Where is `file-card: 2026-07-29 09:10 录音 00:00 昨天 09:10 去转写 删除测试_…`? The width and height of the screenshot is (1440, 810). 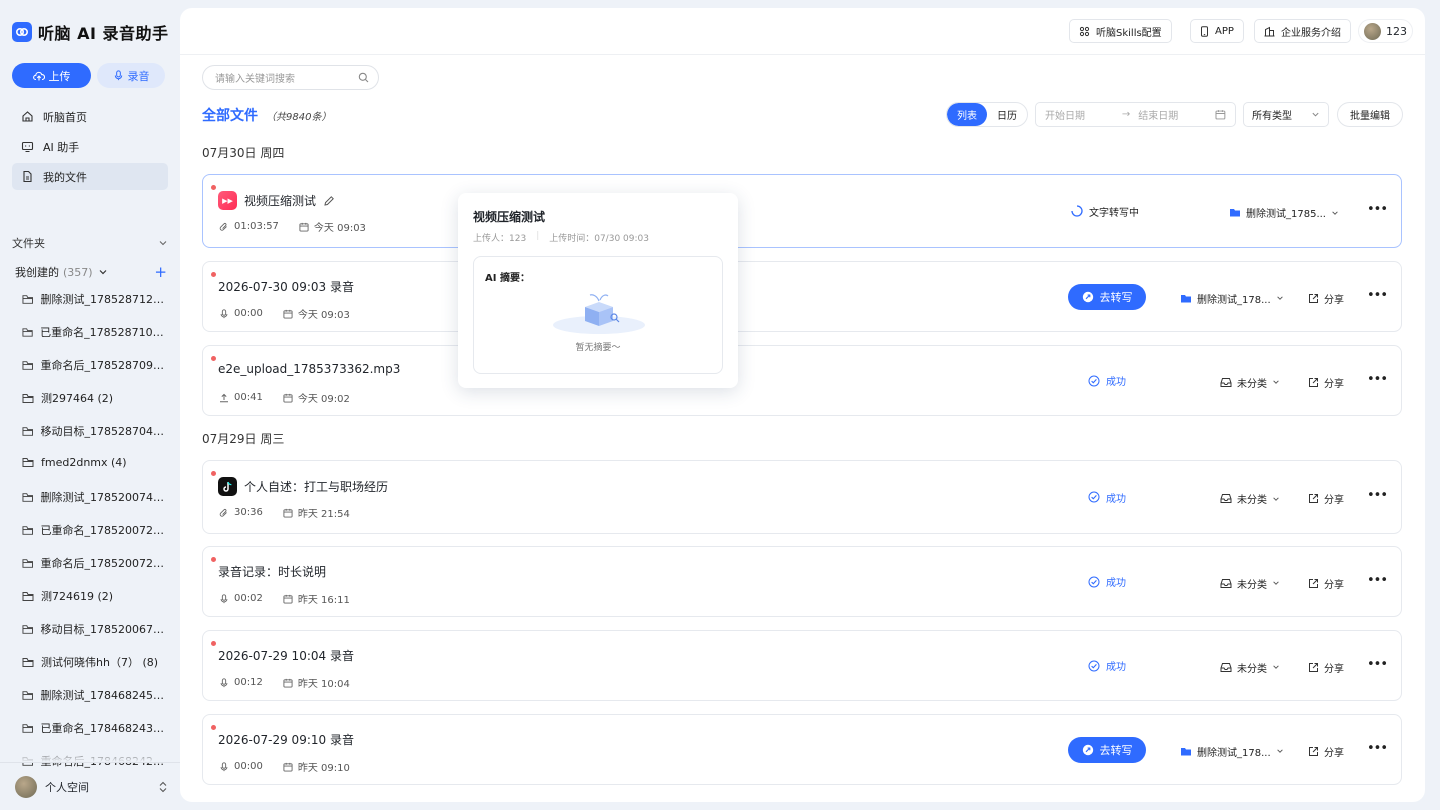 file-card: 2026-07-29 09:10 录音 00:00 昨天 09:10 去转写 删除测试_… is located at coordinates (802, 749).